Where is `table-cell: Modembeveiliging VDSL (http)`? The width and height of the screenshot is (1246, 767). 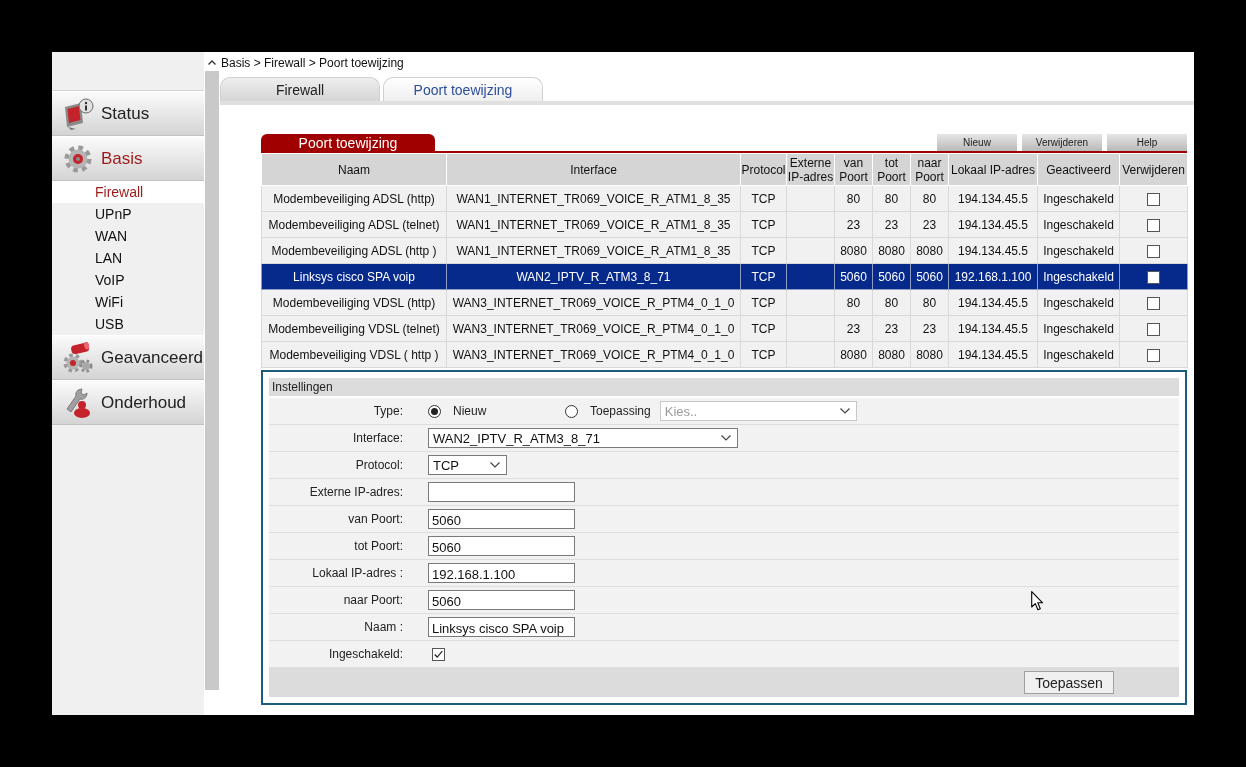 table-cell: Modembeveiliging VDSL (http) is located at coordinates (354, 302).